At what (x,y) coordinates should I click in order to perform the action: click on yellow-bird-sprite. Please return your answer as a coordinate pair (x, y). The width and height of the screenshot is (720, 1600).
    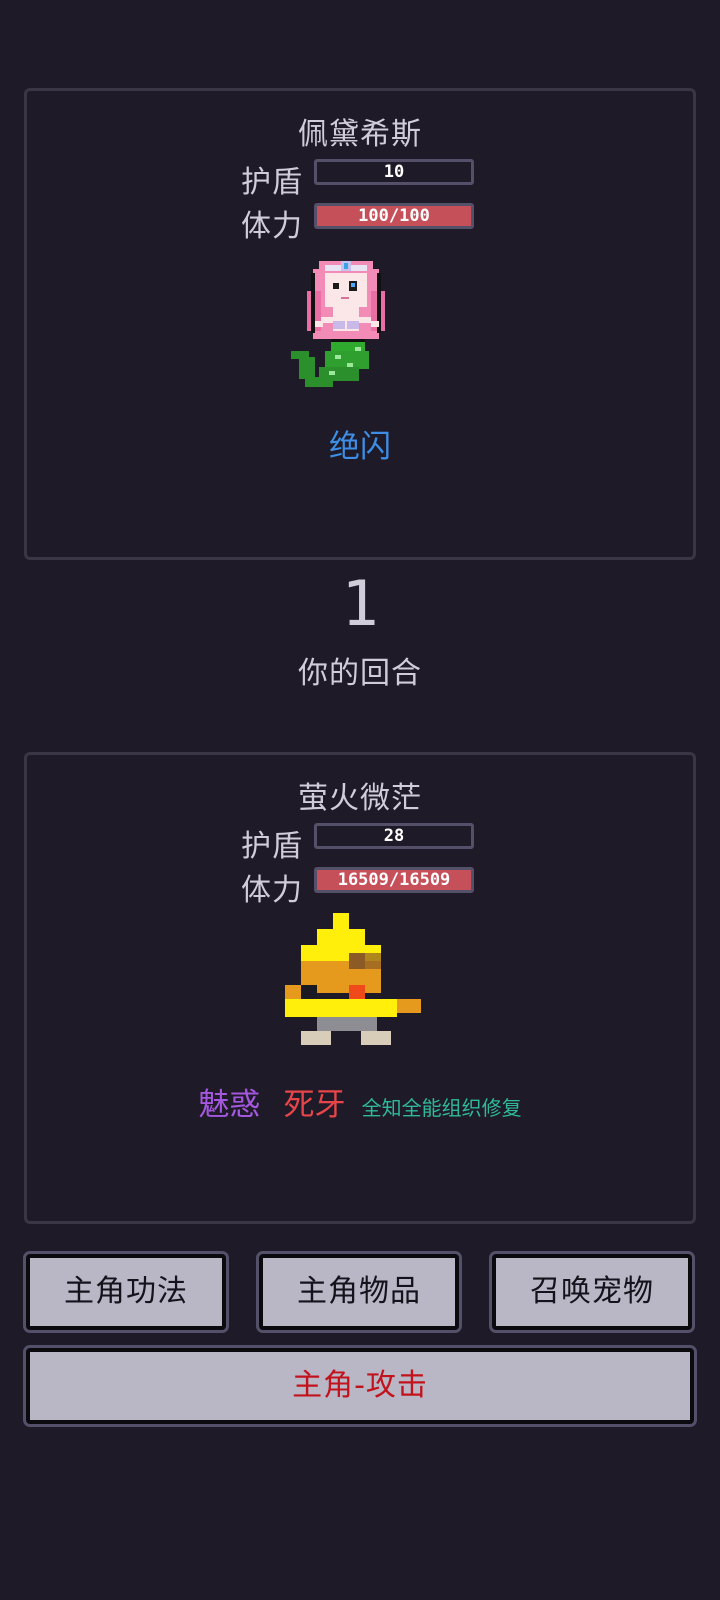
    Looking at the image, I should click on (360, 988).